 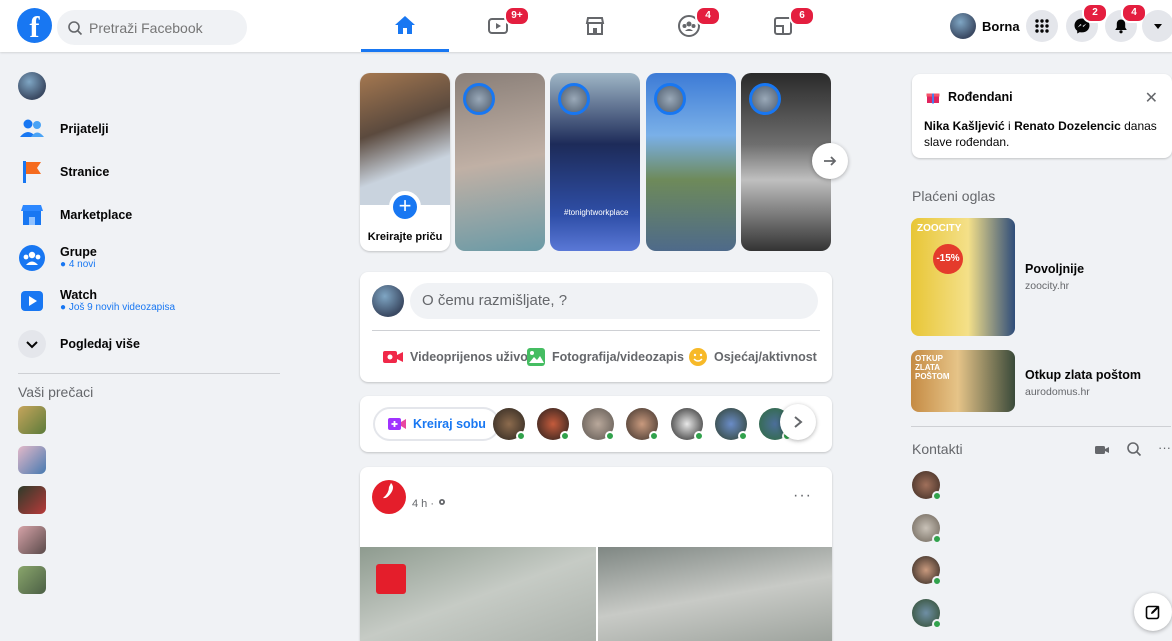 I want to click on rooms-bar: Kreiraj sobu, so click(x=596, y=424).